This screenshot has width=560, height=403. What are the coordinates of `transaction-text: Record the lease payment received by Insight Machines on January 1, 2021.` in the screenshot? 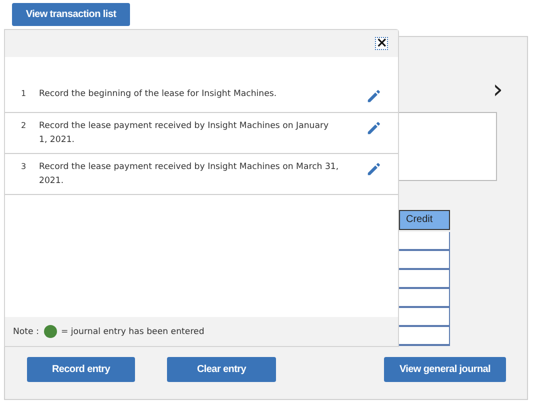 It's located at (184, 133).